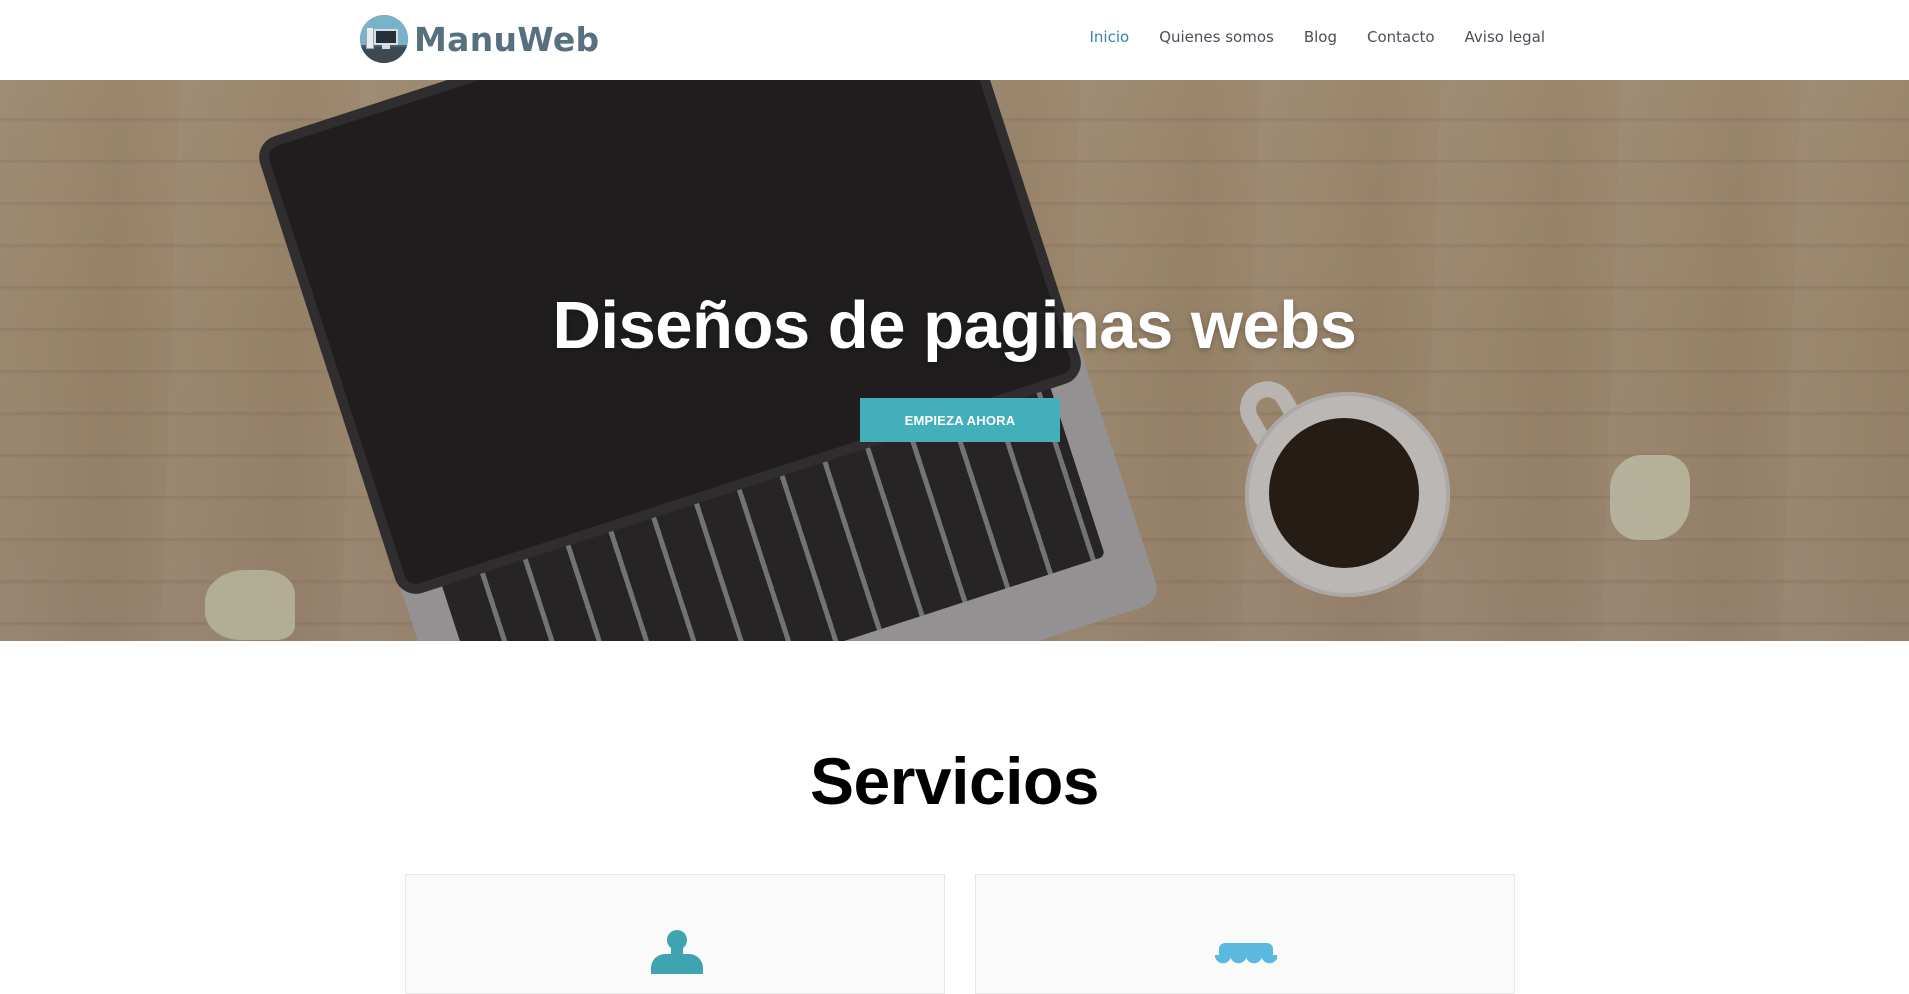 Image resolution: width=1909 pixels, height=994 pixels. I want to click on store-awning-icon, so click(1246, 958).